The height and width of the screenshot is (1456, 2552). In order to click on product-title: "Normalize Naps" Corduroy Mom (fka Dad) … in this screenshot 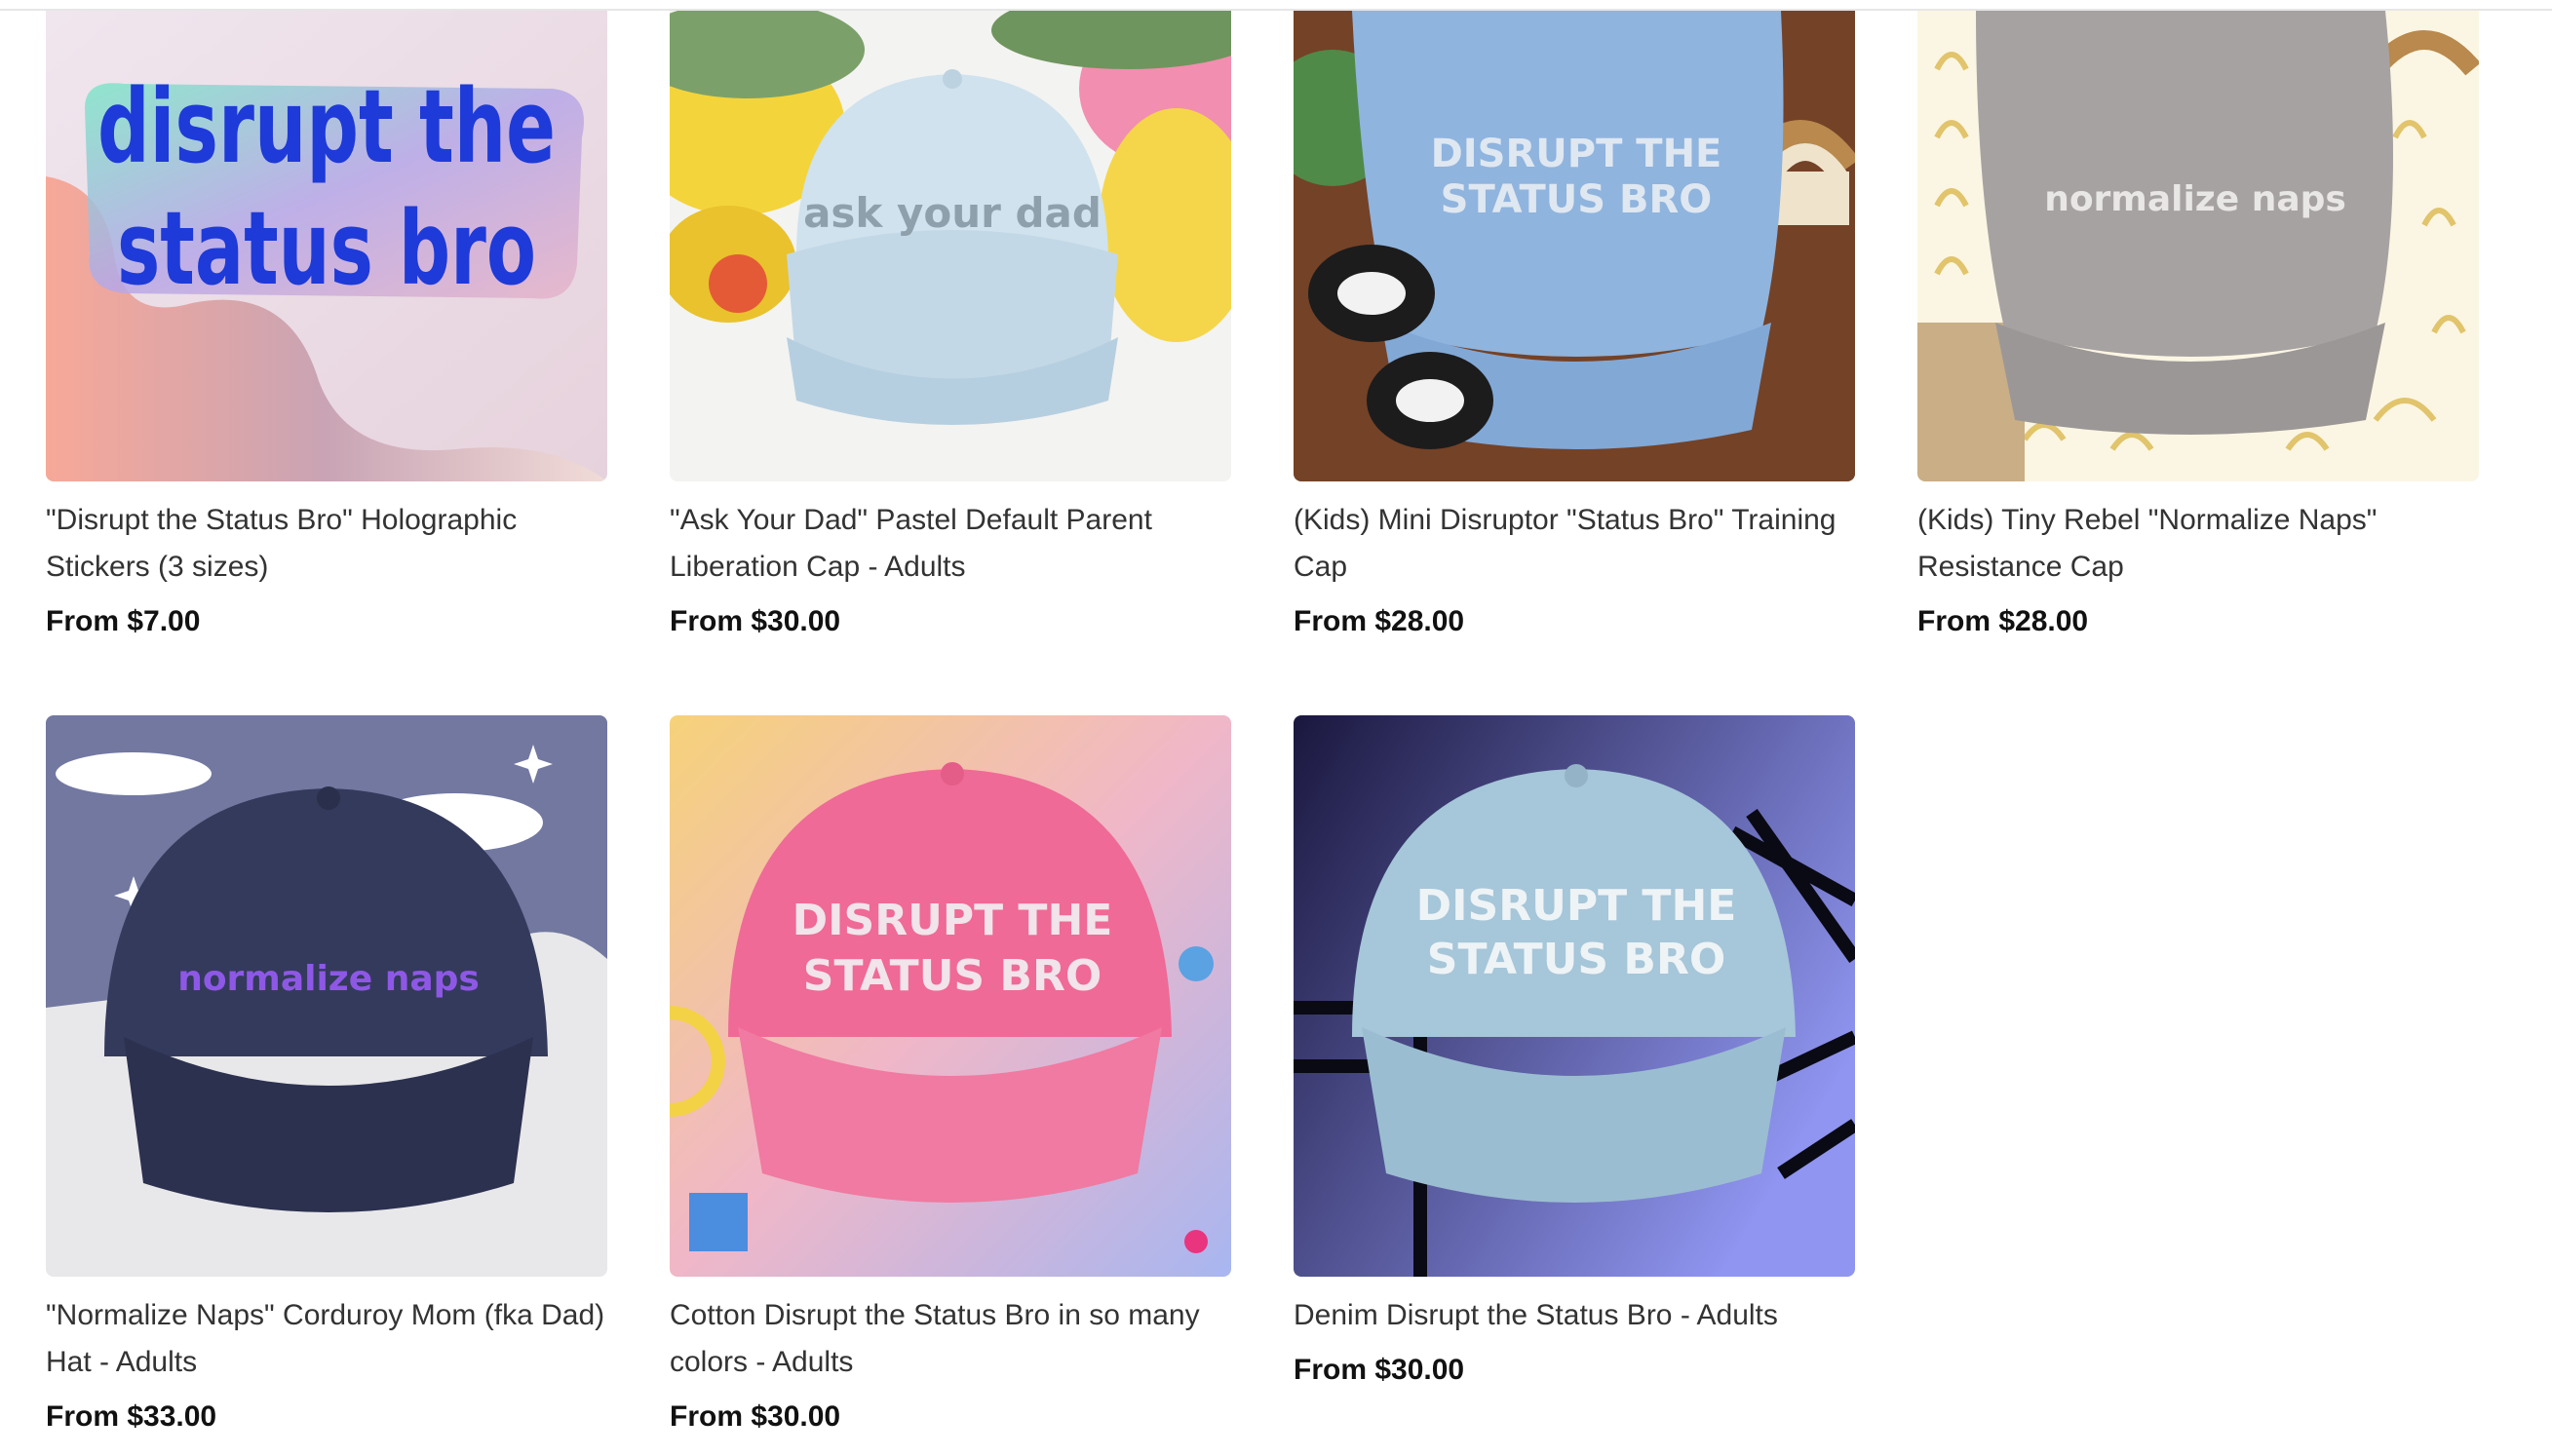, I will do `click(334, 1339)`.